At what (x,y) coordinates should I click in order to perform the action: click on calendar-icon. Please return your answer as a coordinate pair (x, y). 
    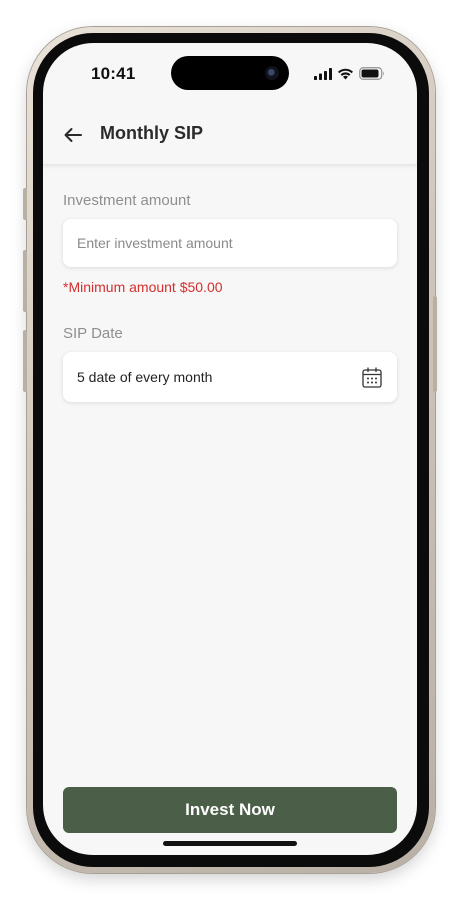
    Looking at the image, I should click on (372, 377).